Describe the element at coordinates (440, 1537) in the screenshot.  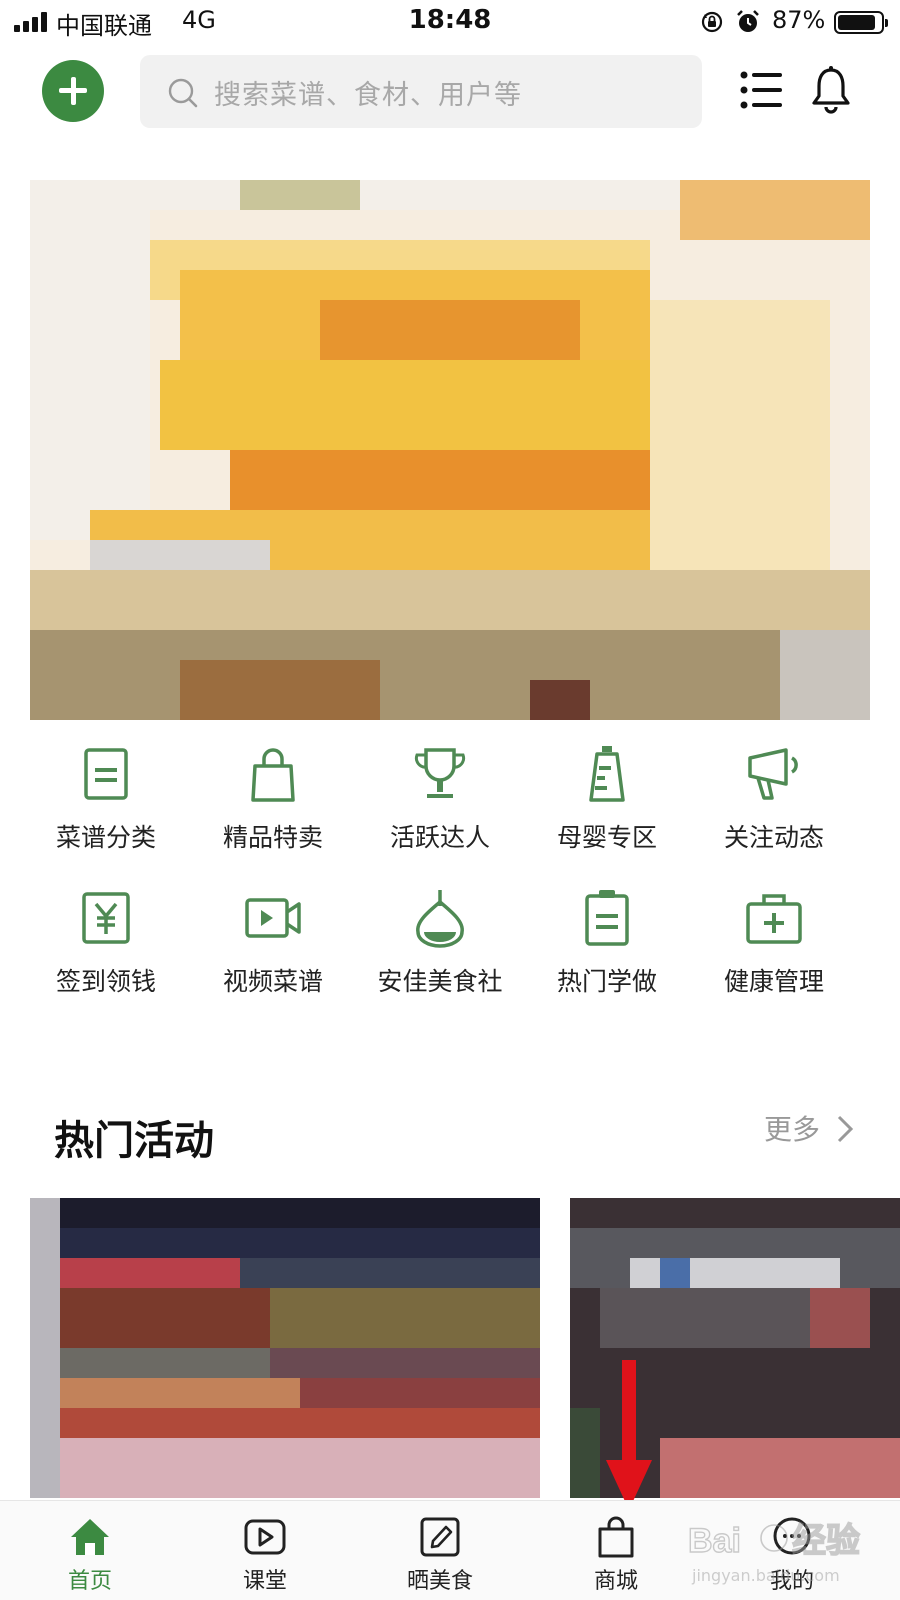
I see `edit-icon` at that location.